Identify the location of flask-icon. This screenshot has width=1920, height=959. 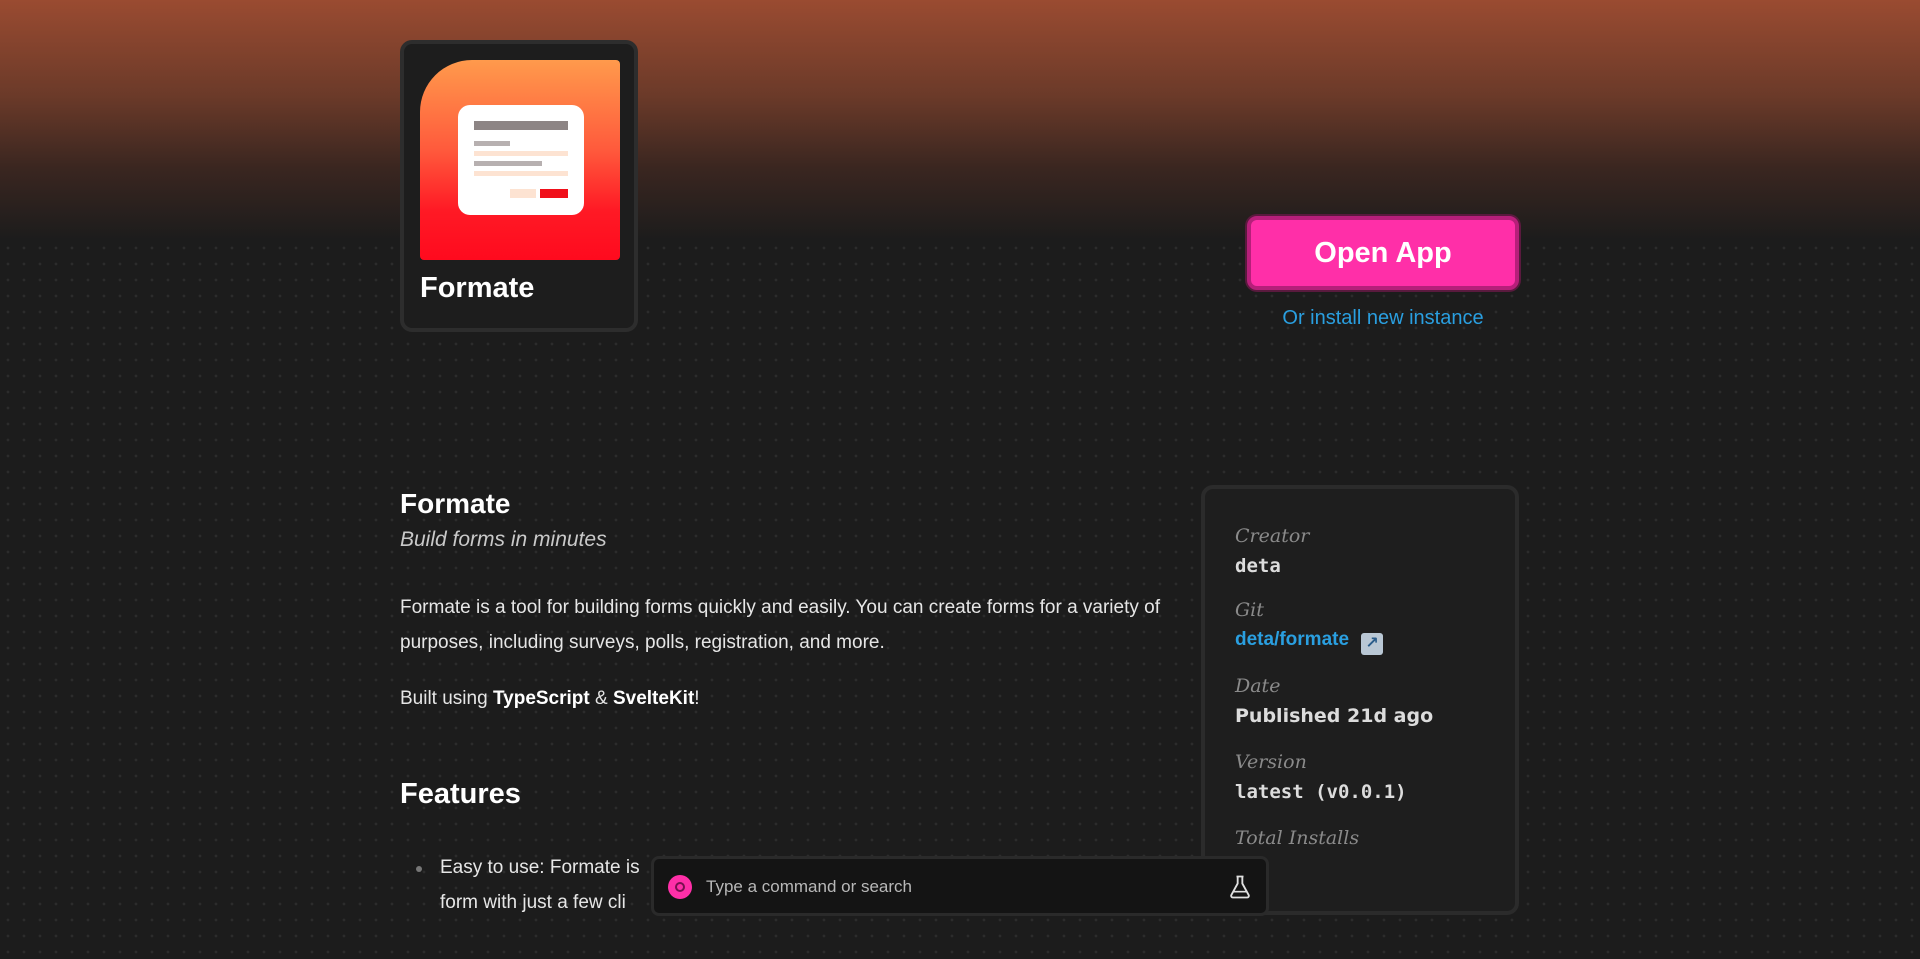
(1240, 887).